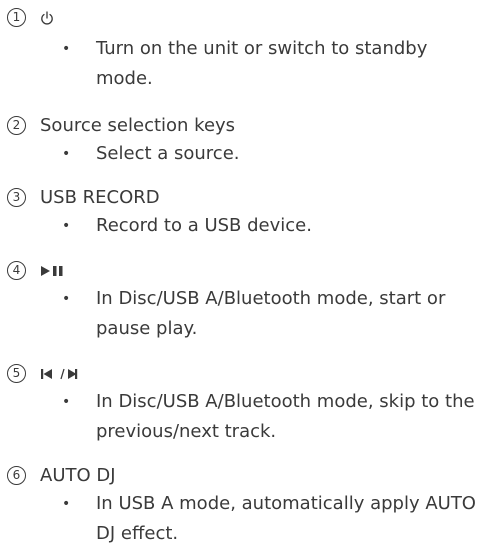  I want to click on item-number-badge: 5, so click(16, 373).